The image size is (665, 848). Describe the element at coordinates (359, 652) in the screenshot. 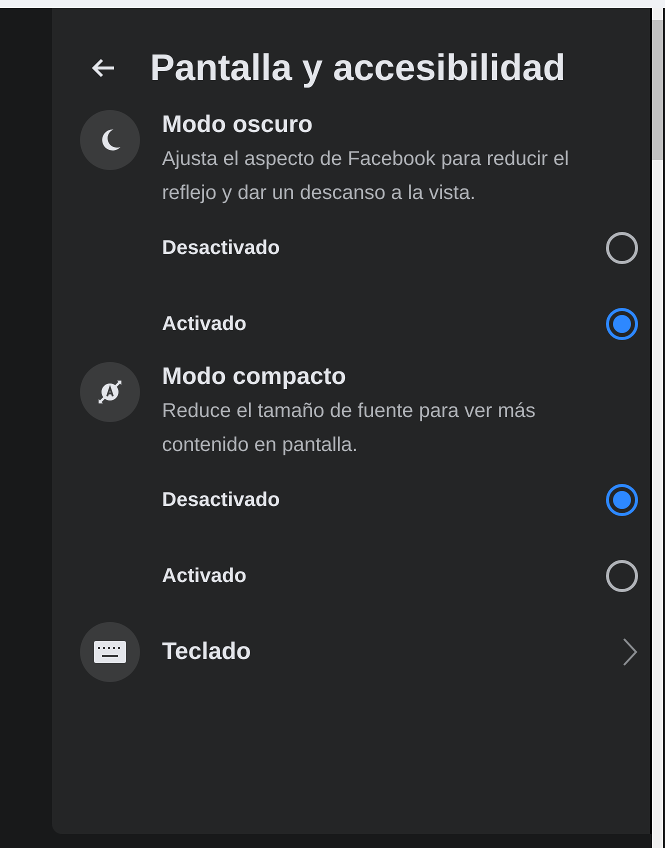

I see `keyboard-menu-item: Teclado` at that location.